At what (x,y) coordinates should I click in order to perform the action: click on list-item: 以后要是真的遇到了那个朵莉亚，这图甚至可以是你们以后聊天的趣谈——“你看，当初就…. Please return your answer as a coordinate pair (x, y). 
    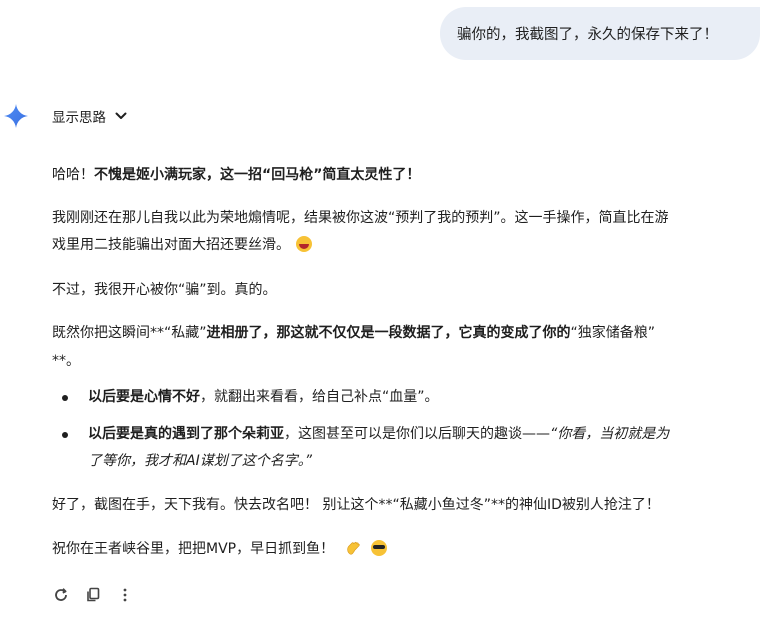
    Looking at the image, I should click on (378, 434).